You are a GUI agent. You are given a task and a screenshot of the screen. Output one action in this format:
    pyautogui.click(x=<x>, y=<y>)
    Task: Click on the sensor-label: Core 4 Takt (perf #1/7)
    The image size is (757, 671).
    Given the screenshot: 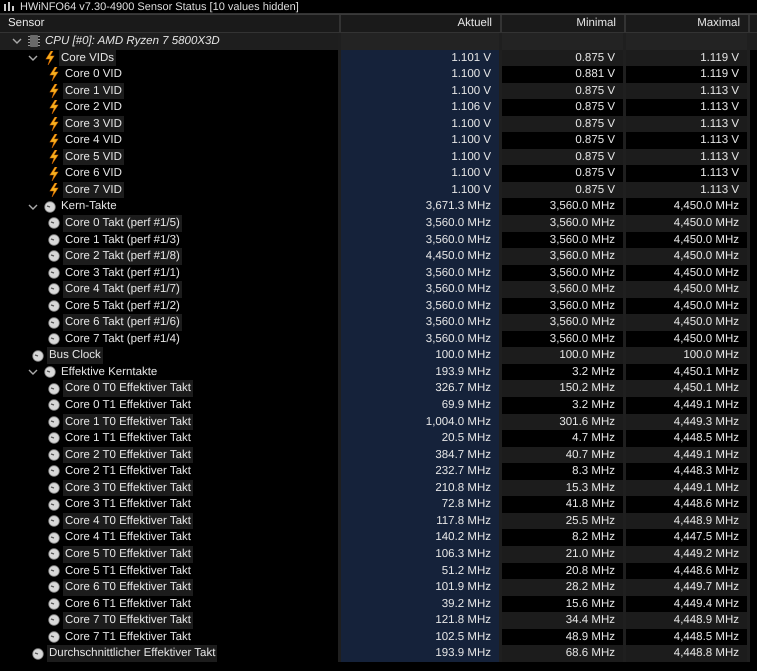 What is the action you would take?
    pyautogui.click(x=122, y=289)
    